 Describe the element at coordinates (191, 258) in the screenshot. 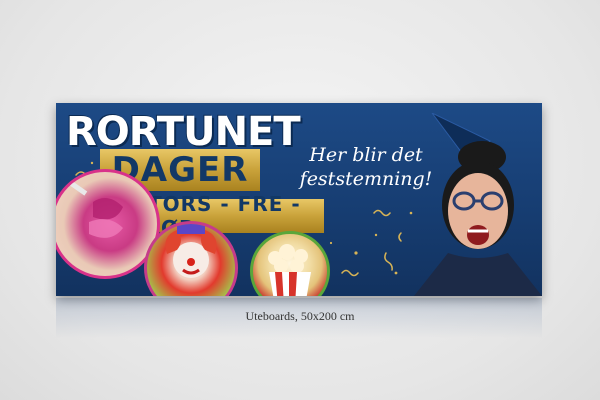

I see `clown-photo` at that location.